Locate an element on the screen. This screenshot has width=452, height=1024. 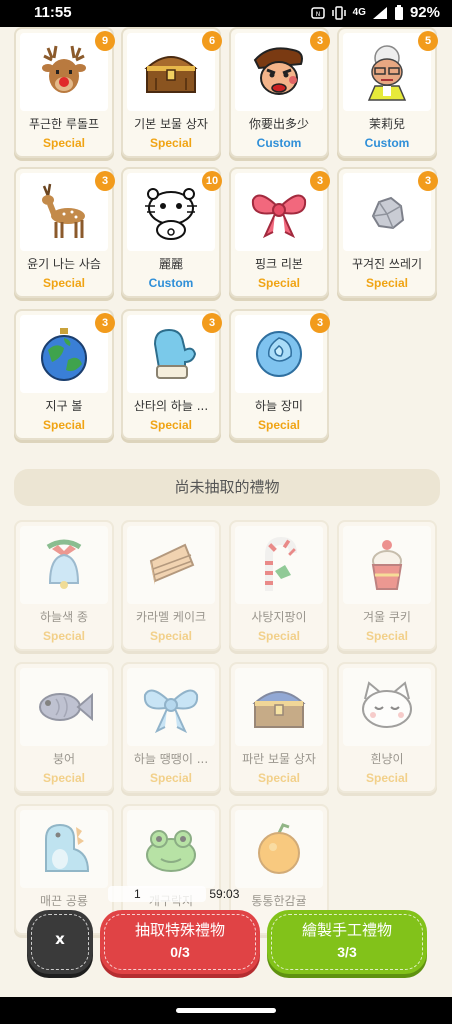
uncollected-section-header: 尚未抽取的禮物 is located at coordinates (227, 487).